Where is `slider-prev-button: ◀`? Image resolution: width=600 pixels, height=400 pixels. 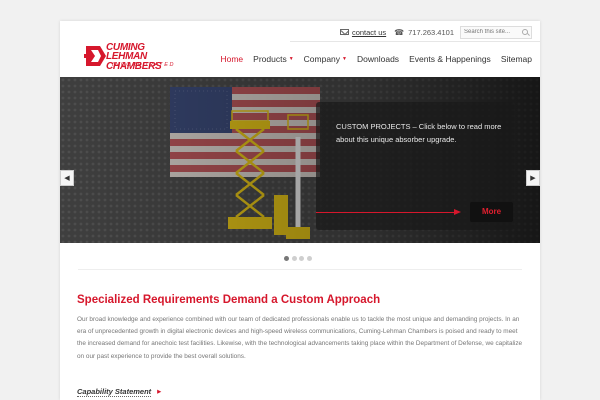
slider-prev-button: ◀ is located at coordinates (67, 178).